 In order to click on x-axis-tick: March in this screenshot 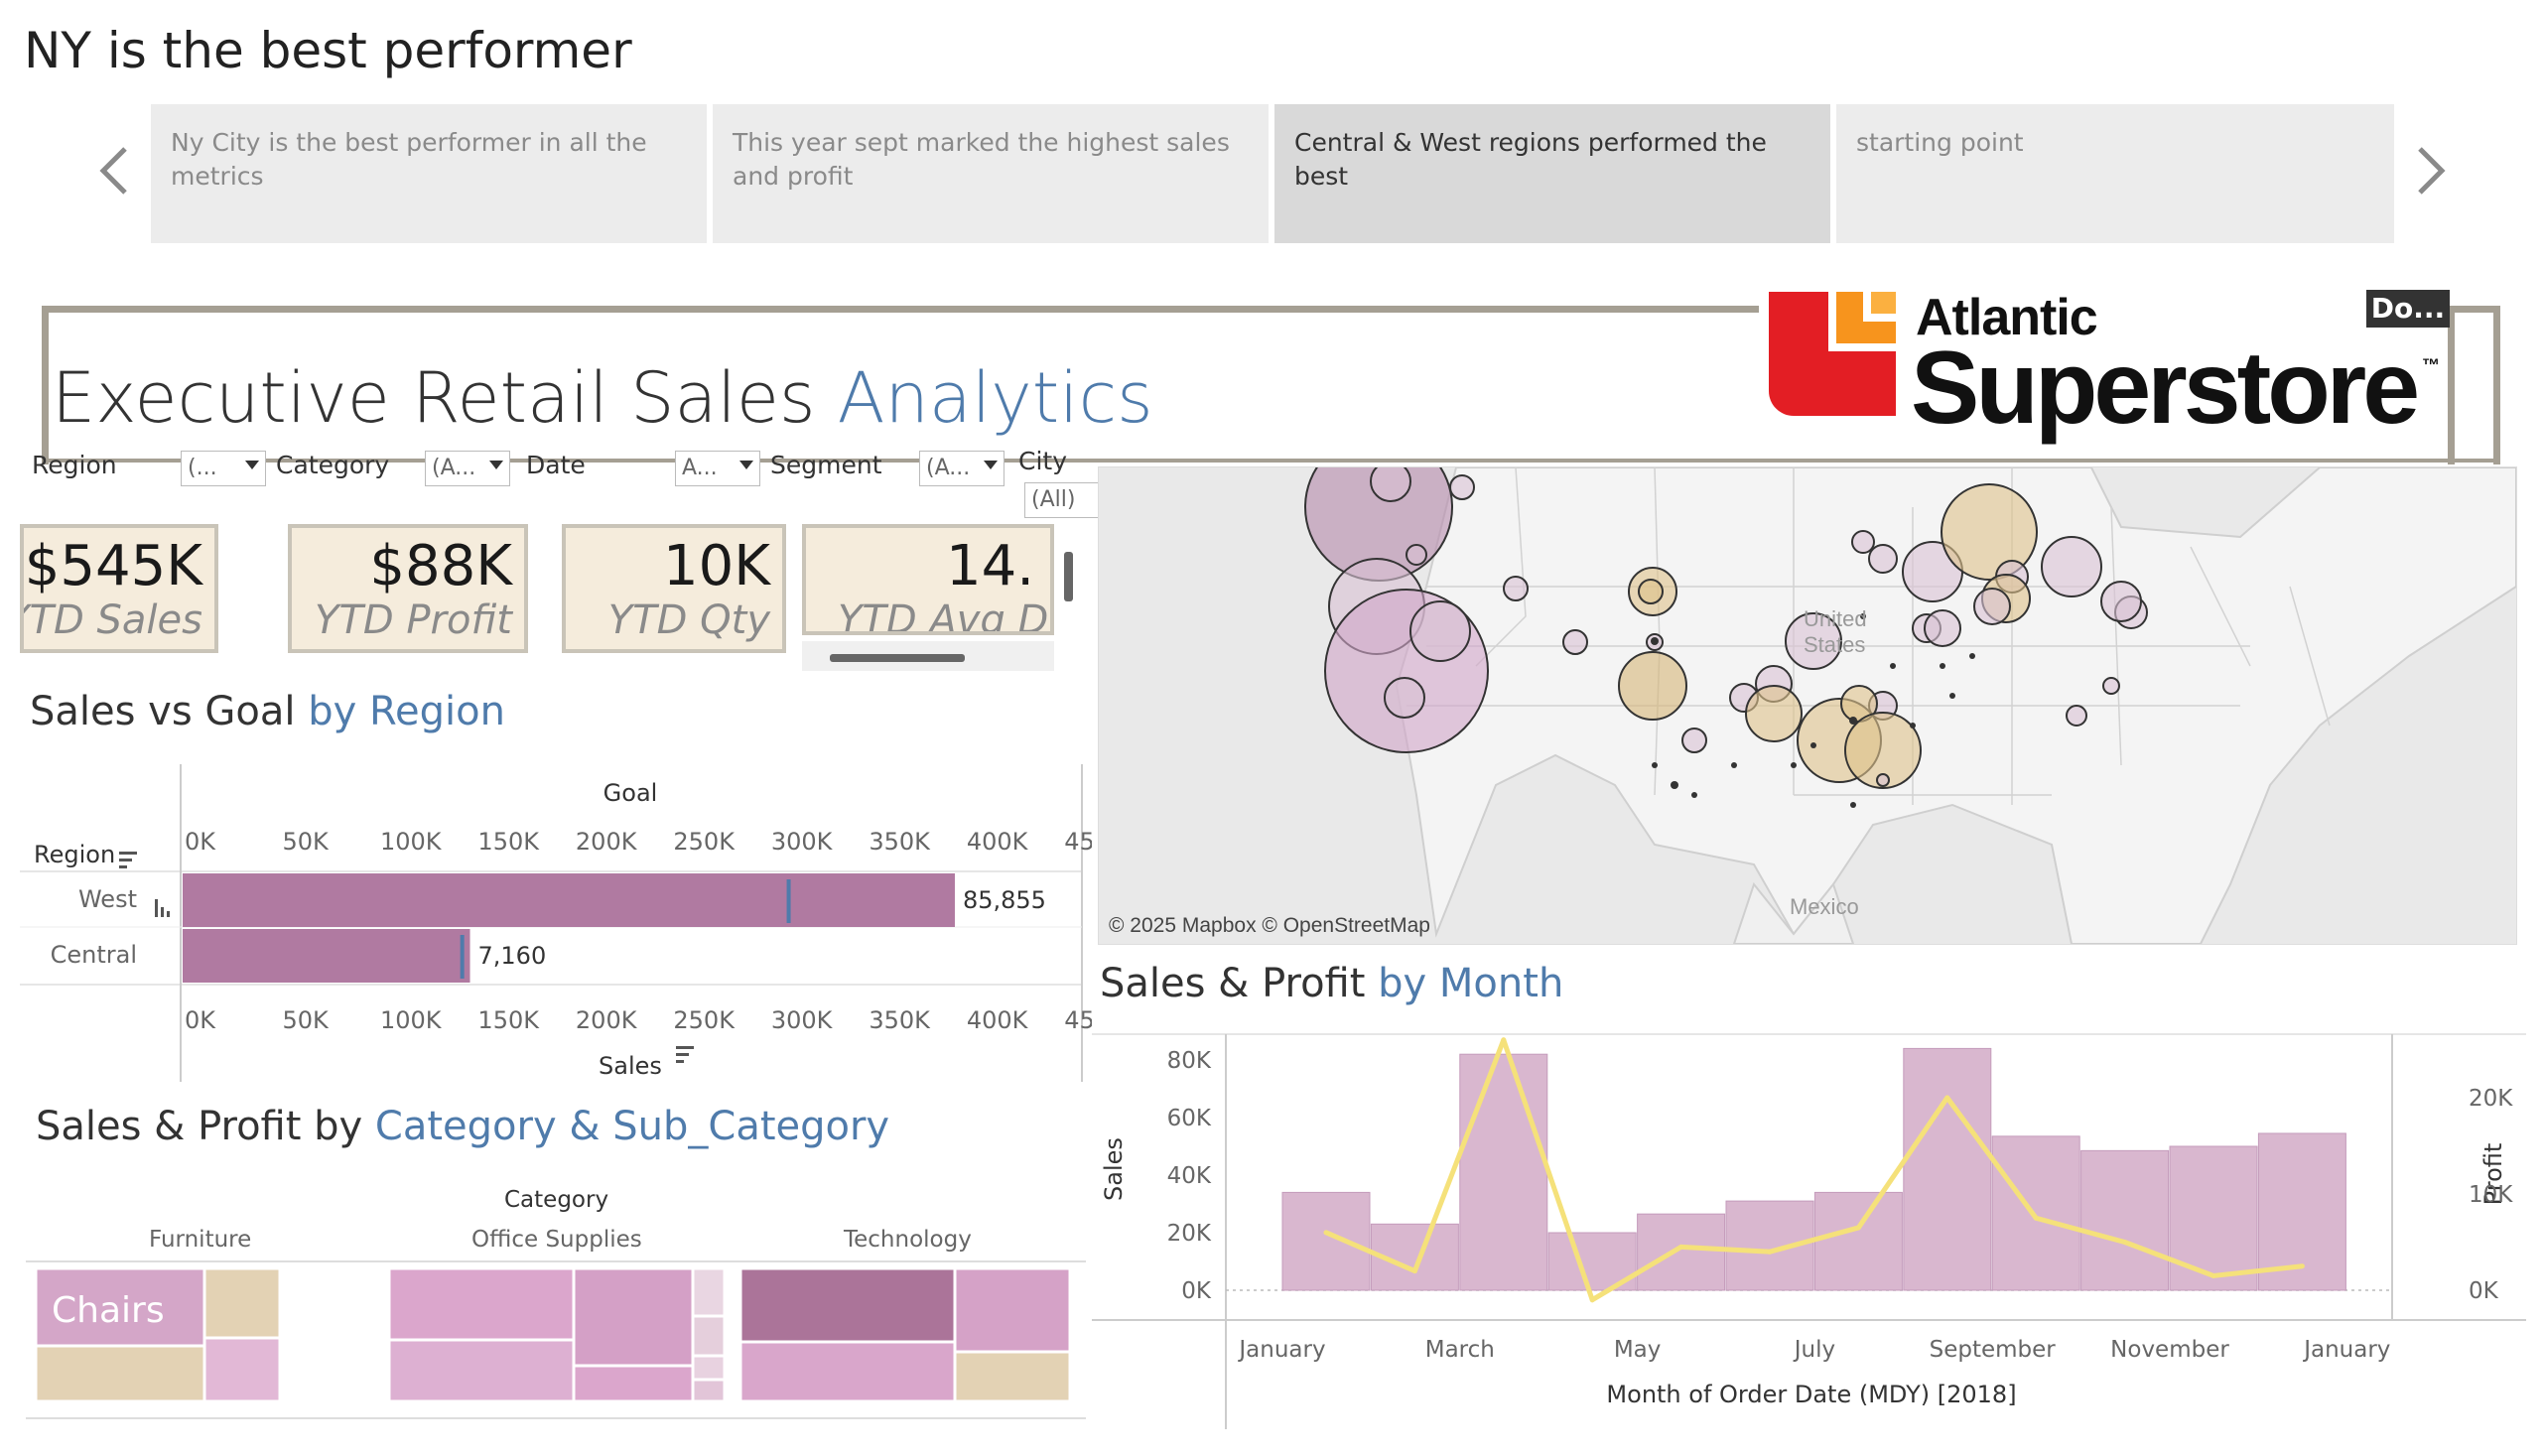, I will do `click(1460, 1350)`.